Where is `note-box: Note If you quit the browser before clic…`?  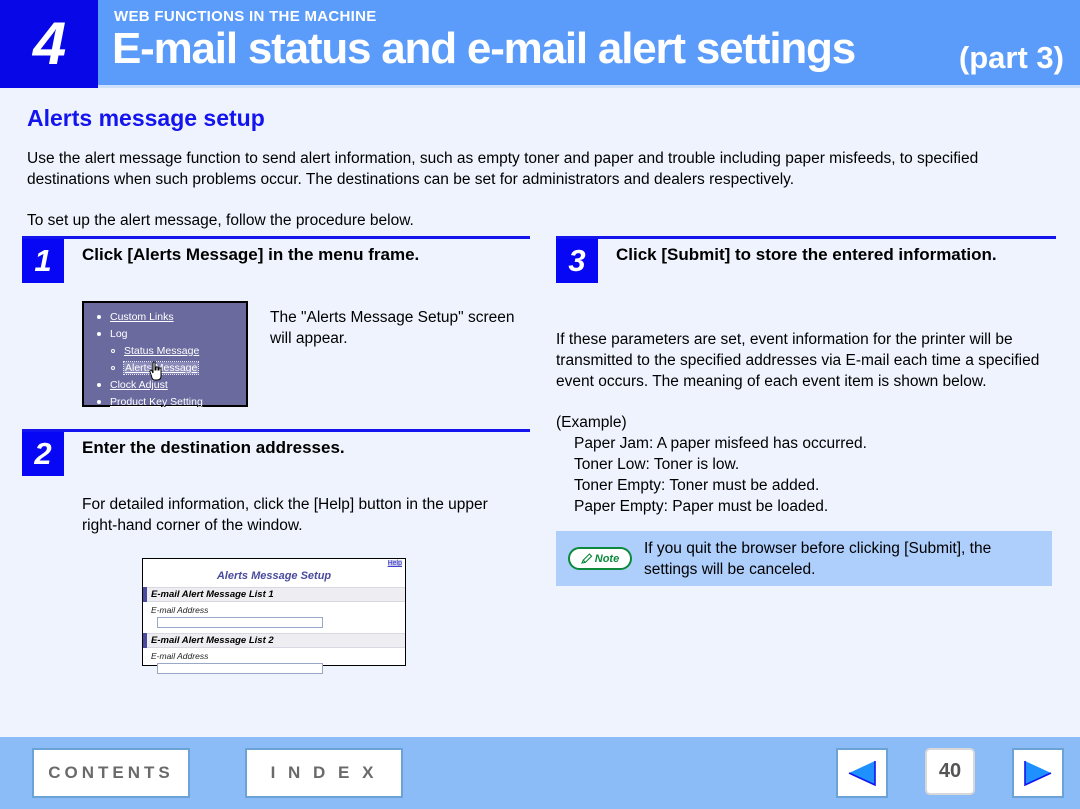 note-box: Note If you quit the browser before clic… is located at coordinates (804, 558).